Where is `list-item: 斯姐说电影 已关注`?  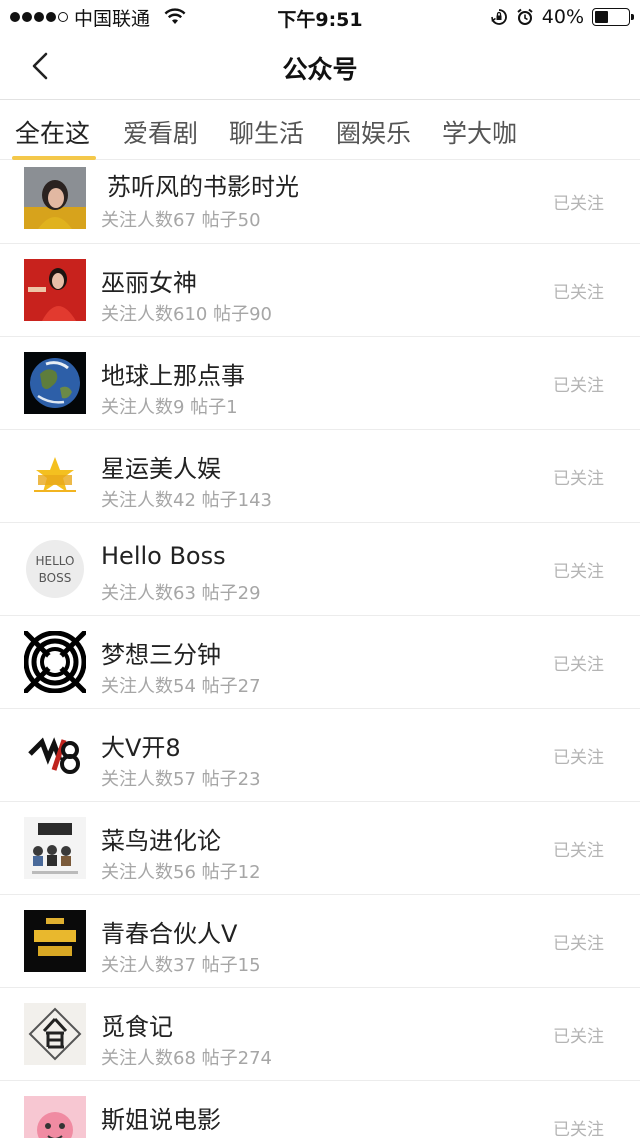
list-item: 斯姐说电影 已关注 is located at coordinates (320, 1109).